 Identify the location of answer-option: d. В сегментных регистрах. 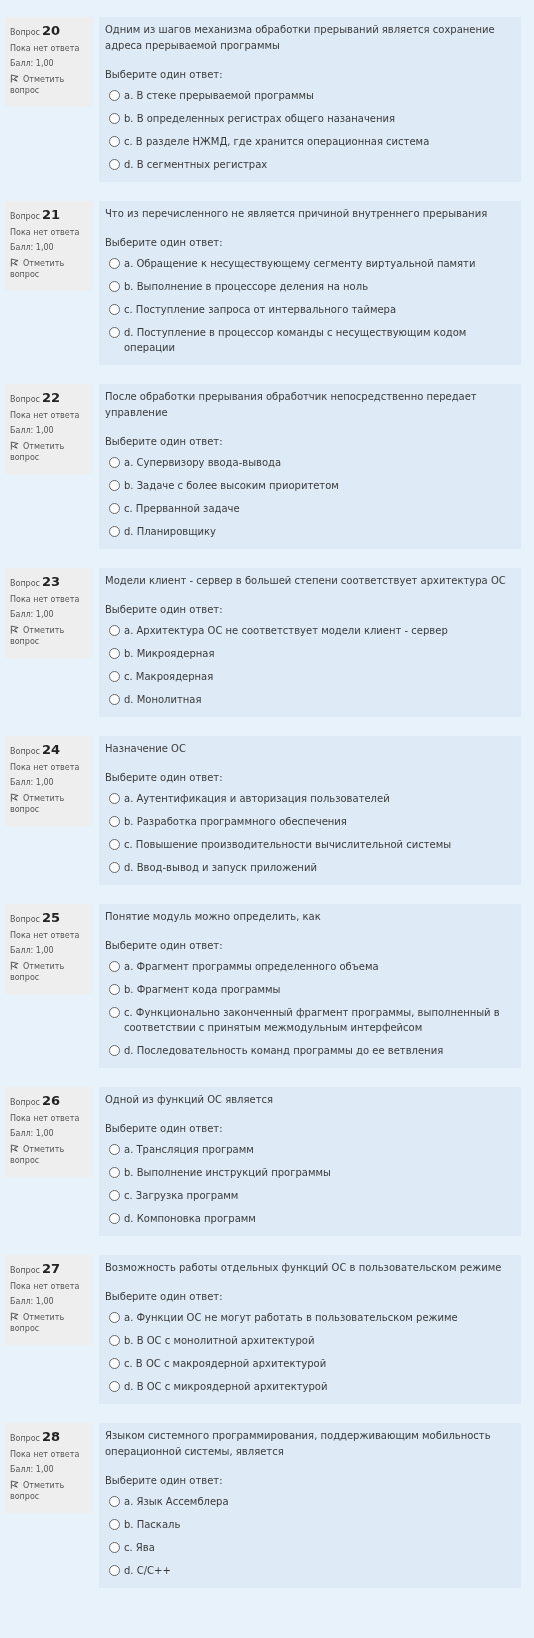
(196, 164).